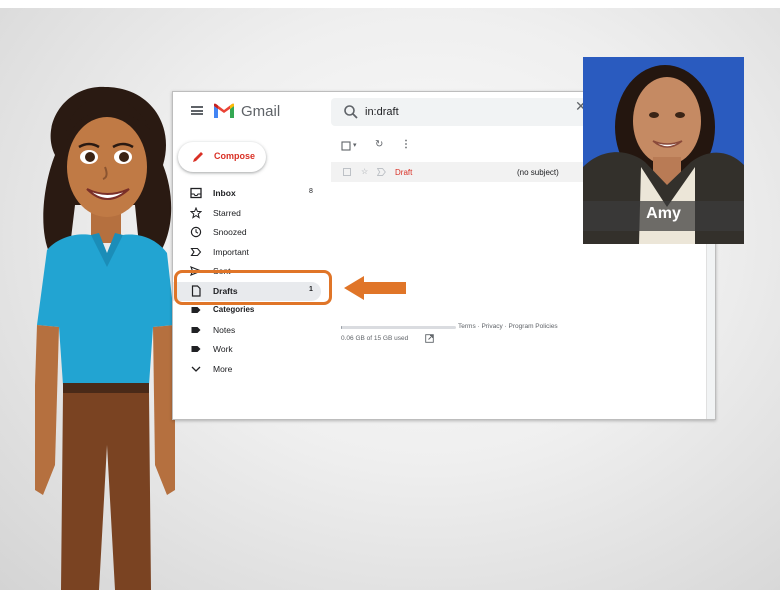  What do you see at coordinates (196, 369) in the screenshot?
I see `chevron-down-icon` at bounding box center [196, 369].